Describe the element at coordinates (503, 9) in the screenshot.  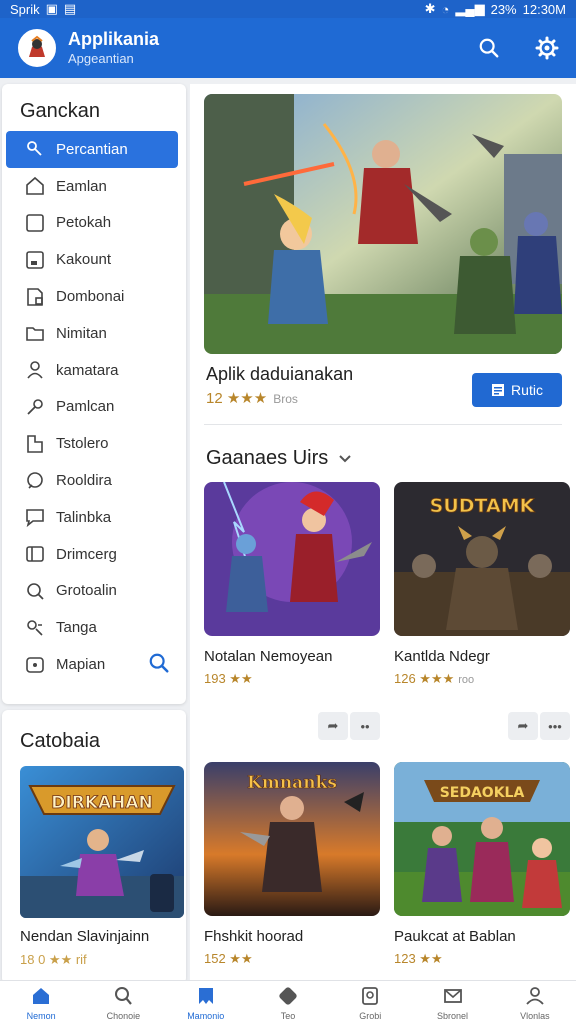
I see `battery-label: 23%` at that location.